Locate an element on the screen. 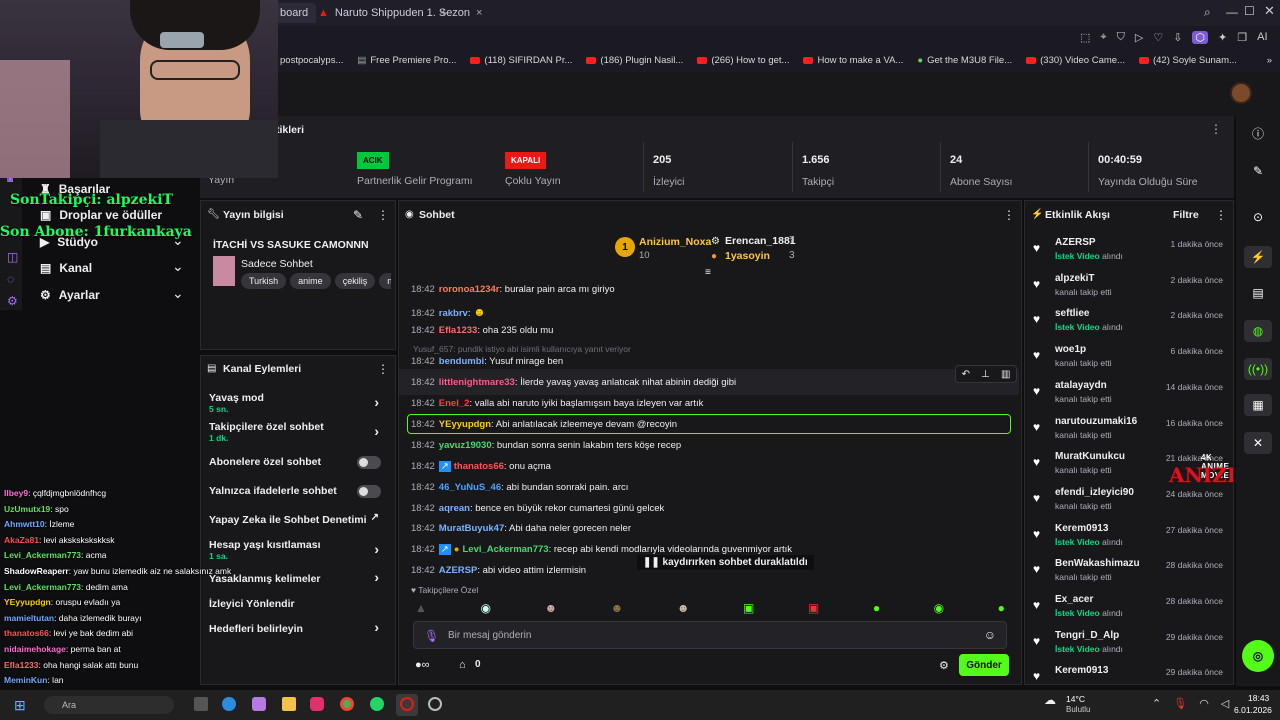 The height and width of the screenshot is (720, 1280). taskview-icon is located at coordinates (201, 704).